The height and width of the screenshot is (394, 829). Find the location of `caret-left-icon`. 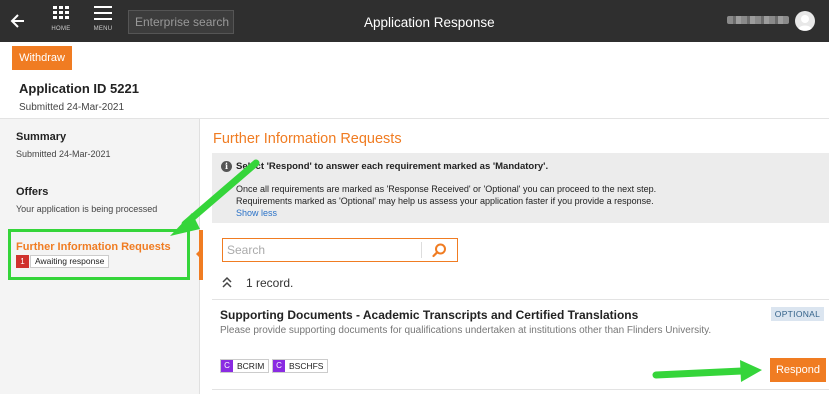

caret-left-icon is located at coordinates (198, 254).